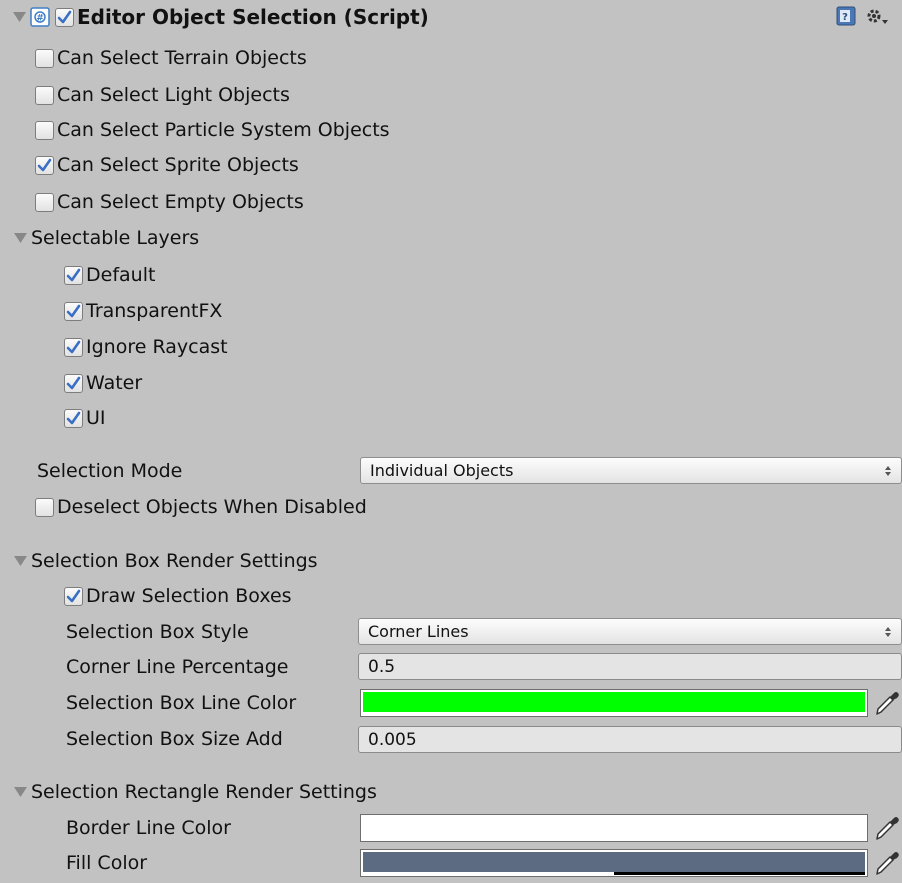 This screenshot has width=902, height=883. What do you see at coordinates (121, 275) in the screenshot?
I see `layer-label: Default` at bounding box center [121, 275].